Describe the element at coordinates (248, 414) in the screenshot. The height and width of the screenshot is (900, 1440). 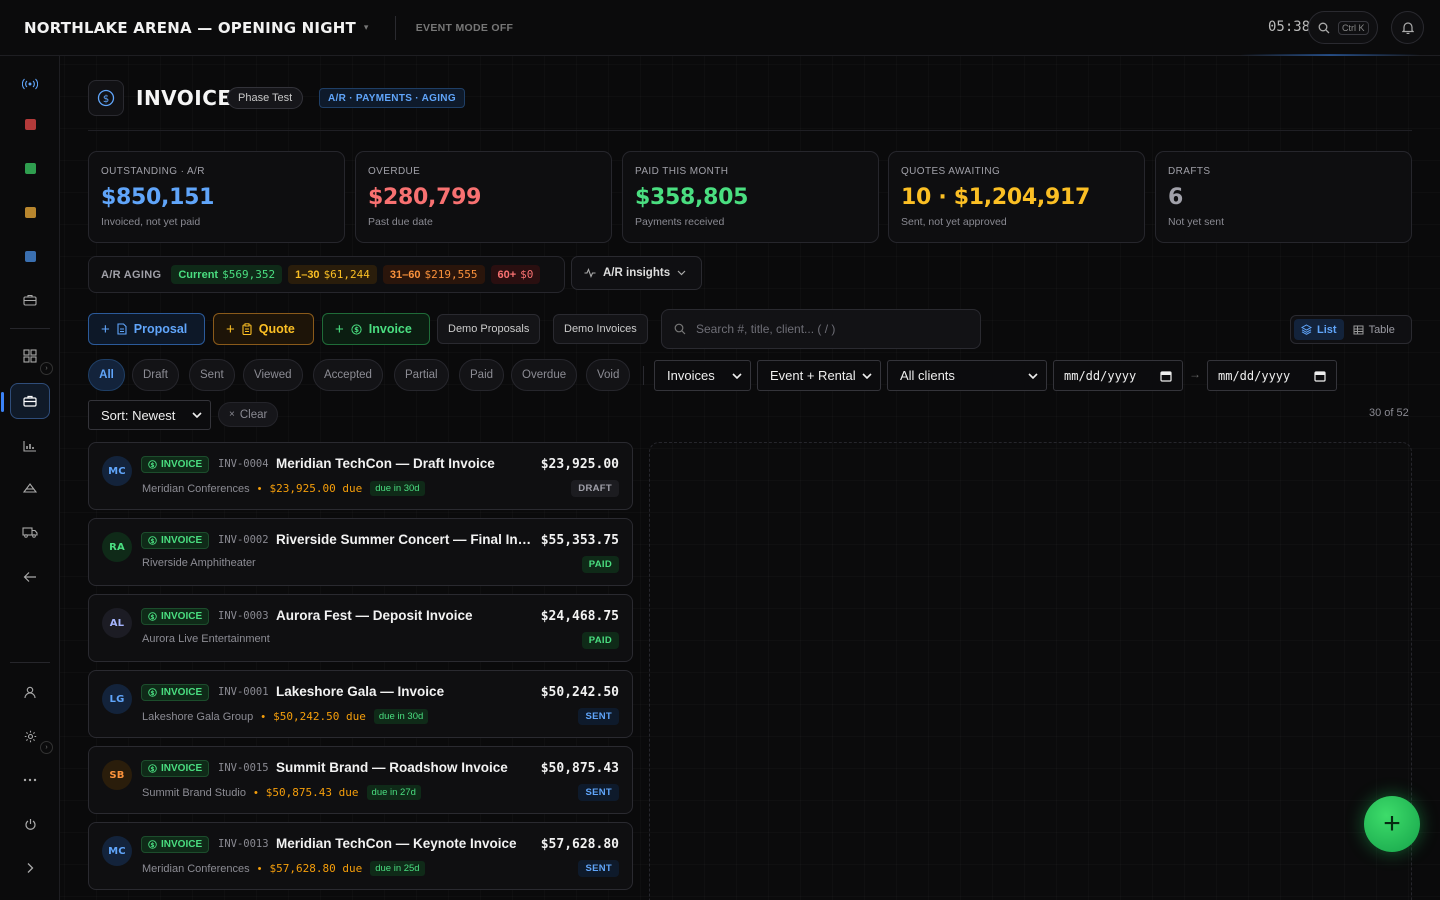
I see `clear-filters-button: × Clear` at that location.